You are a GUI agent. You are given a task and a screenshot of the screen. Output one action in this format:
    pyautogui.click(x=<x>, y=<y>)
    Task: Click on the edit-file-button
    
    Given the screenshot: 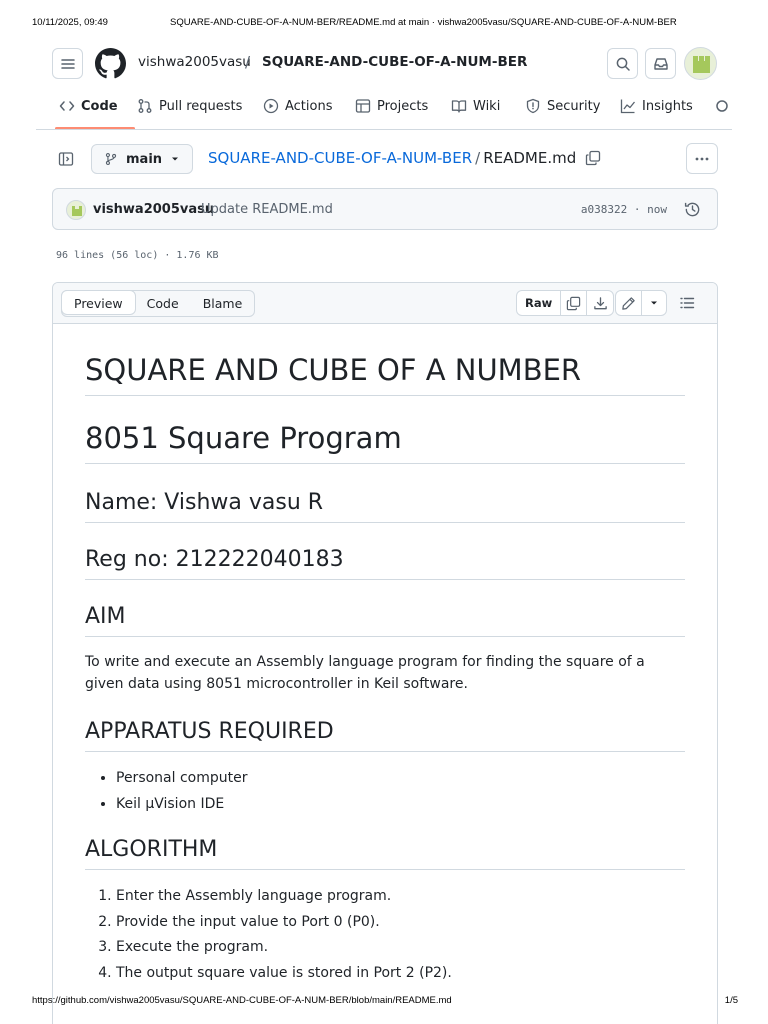 What is the action you would take?
    pyautogui.click(x=629, y=303)
    